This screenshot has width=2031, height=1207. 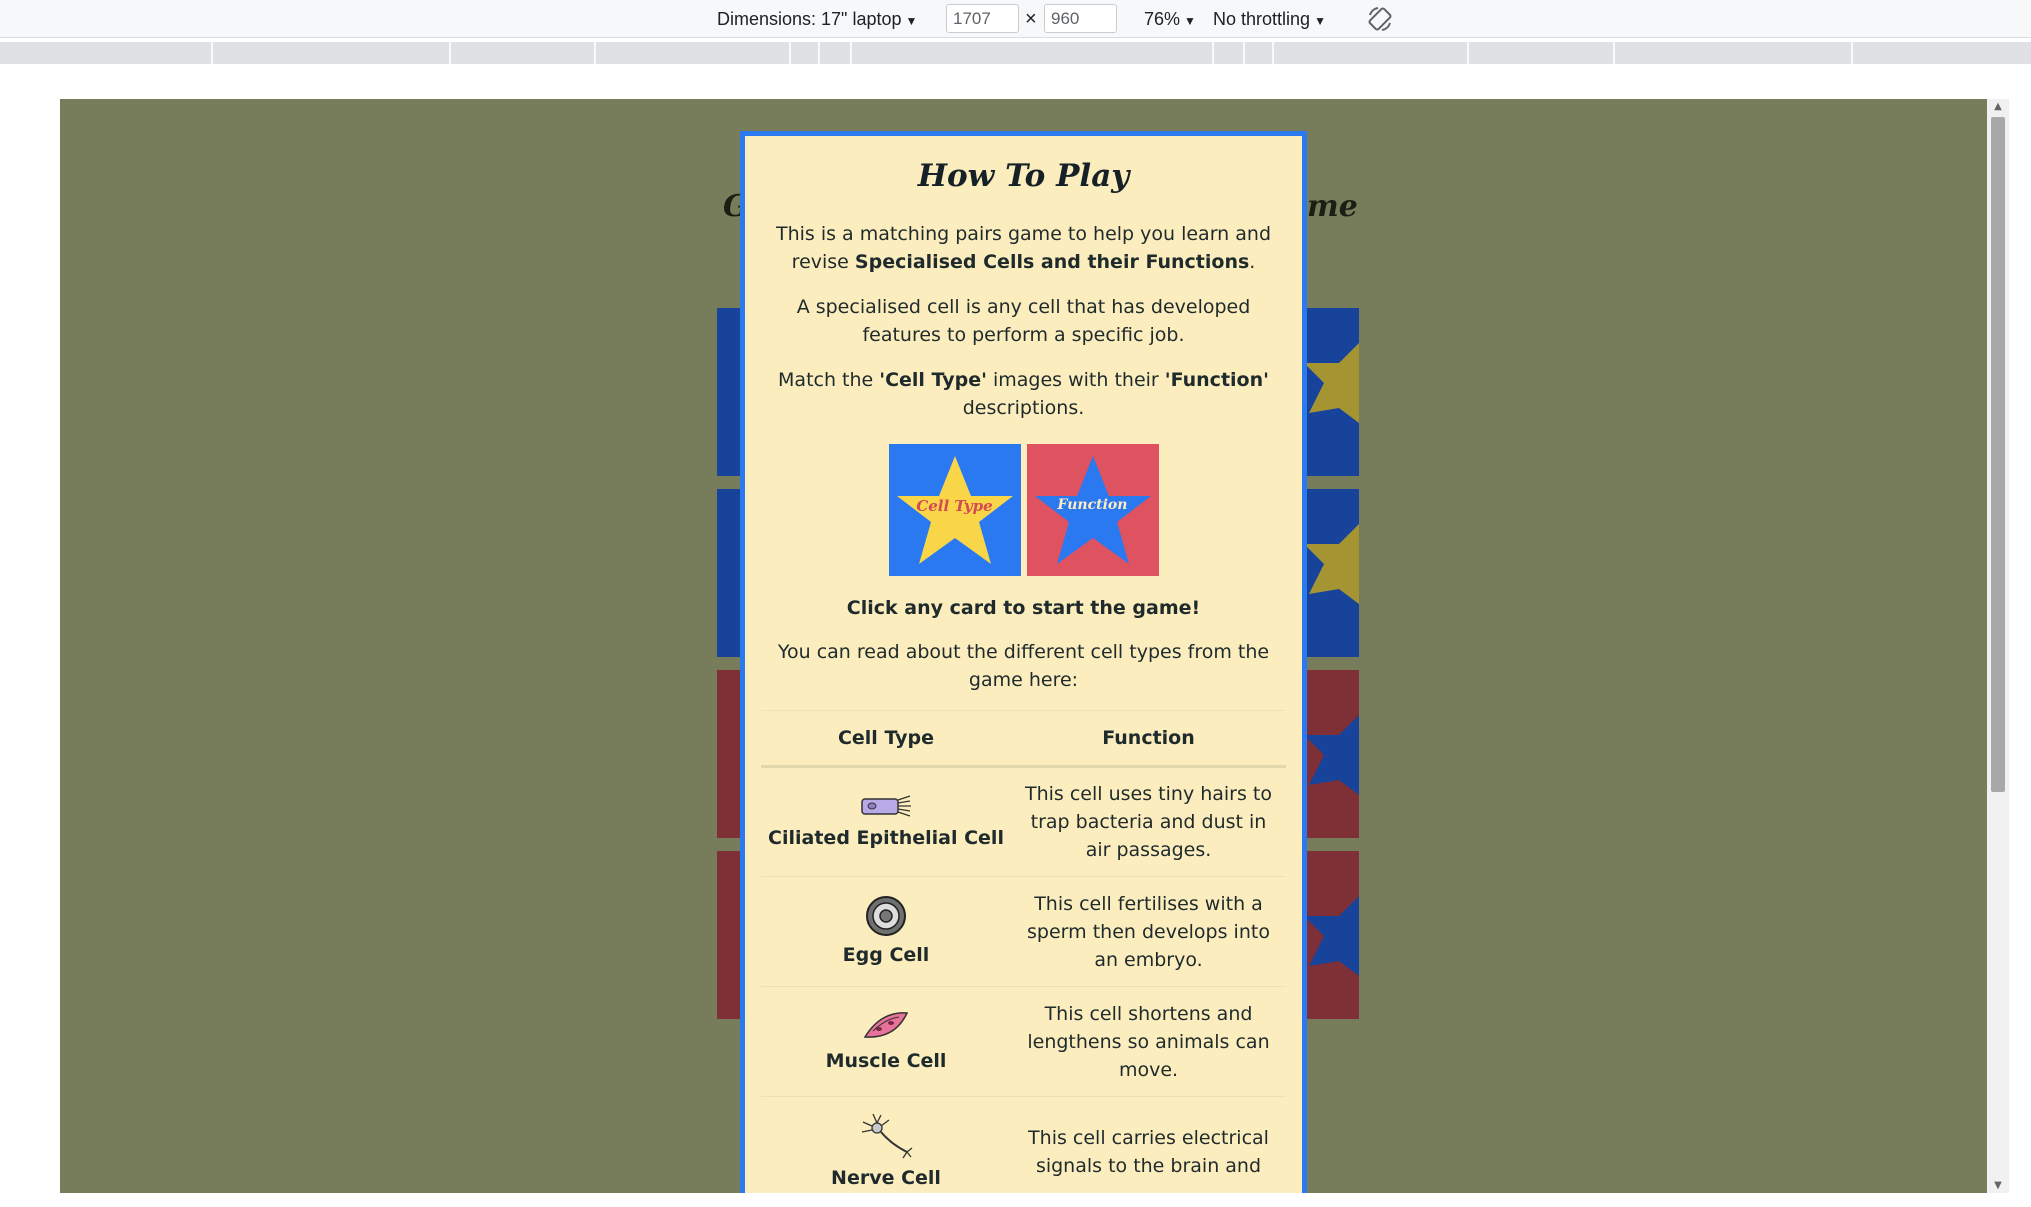 I want to click on media-query-bar, so click(x=1015, y=53).